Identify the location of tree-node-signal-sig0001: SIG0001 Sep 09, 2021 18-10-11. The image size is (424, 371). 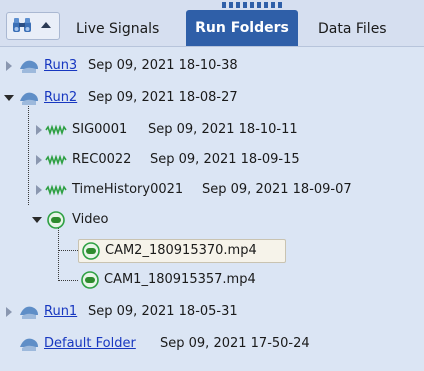
(220, 130).